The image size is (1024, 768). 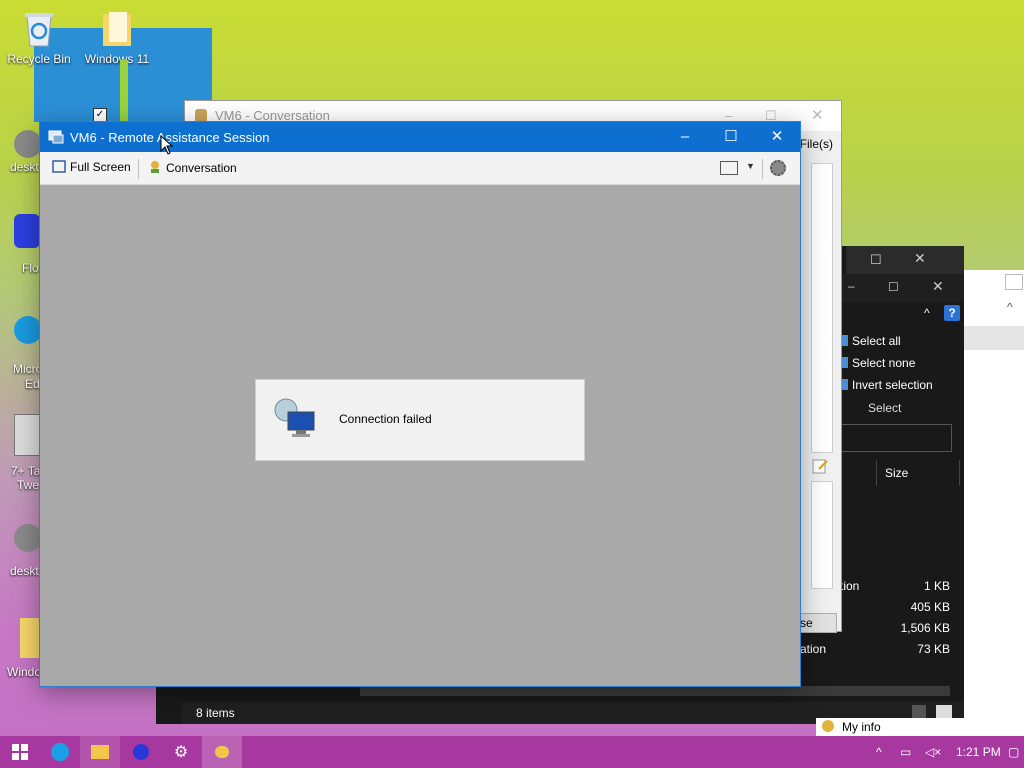 I want to click on gear-icon: ⚙, so click(x=181, y=752).